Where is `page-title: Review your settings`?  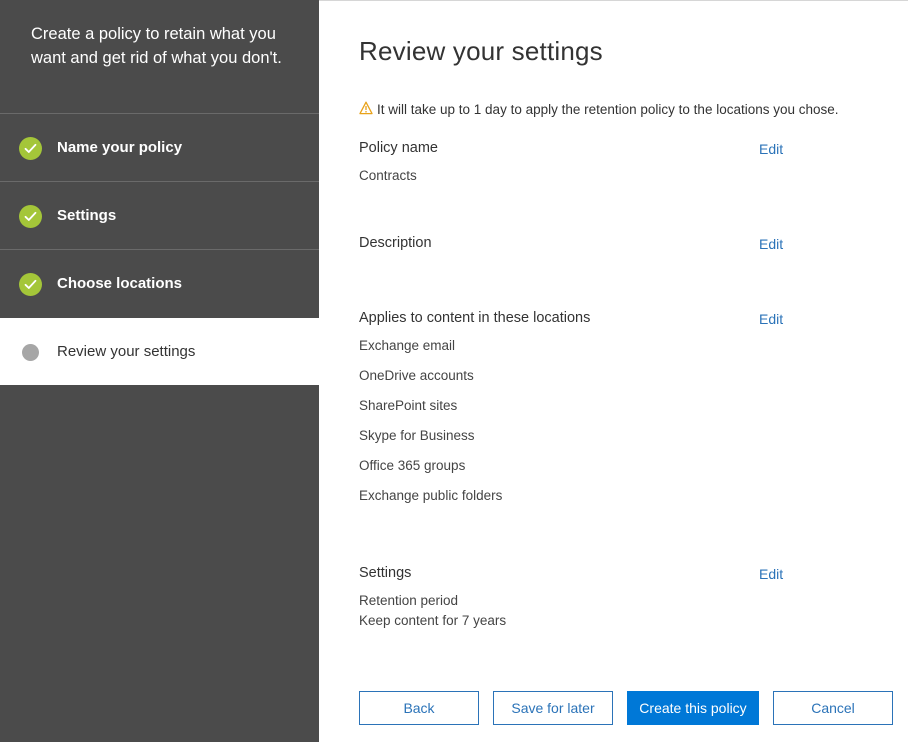
page-title: Review your settings is located at coordinates (481, 51).